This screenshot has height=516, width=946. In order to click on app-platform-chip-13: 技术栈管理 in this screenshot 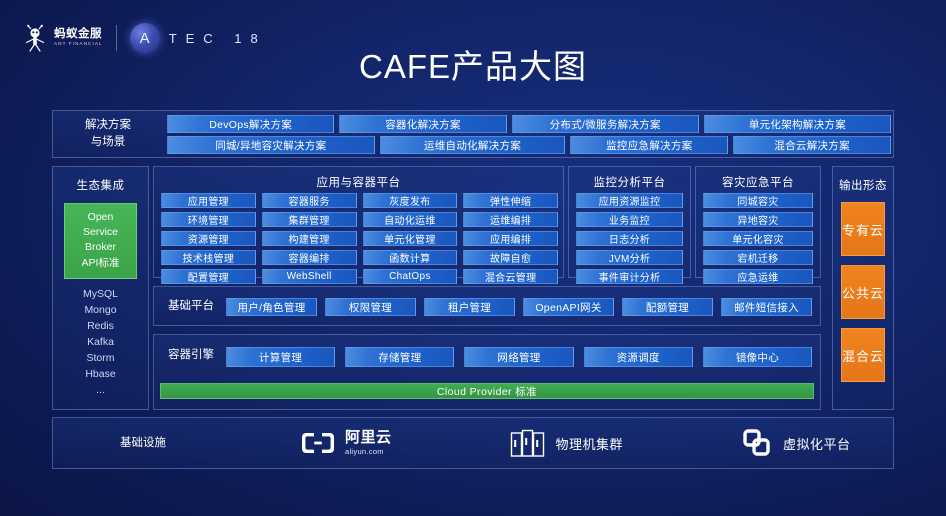, I will do `click(208, 257)`.